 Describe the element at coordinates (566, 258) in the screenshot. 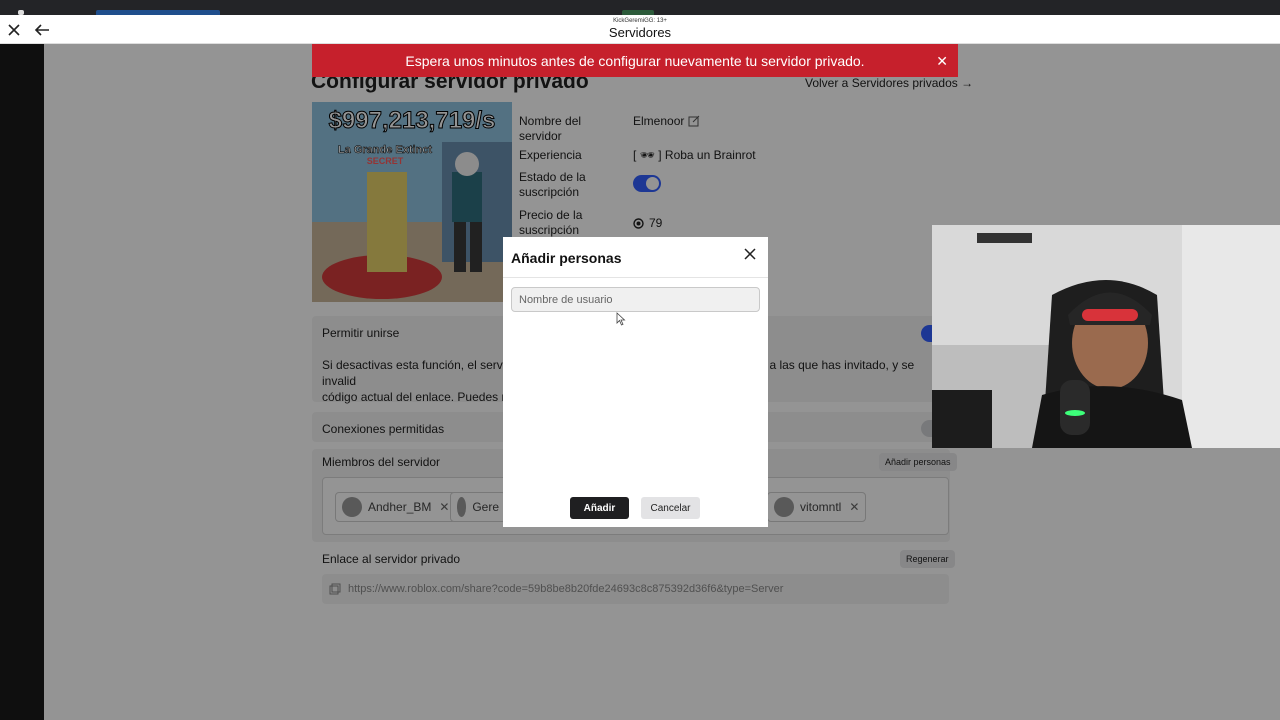

I see `dialog-title: Añadir personas` at that location.